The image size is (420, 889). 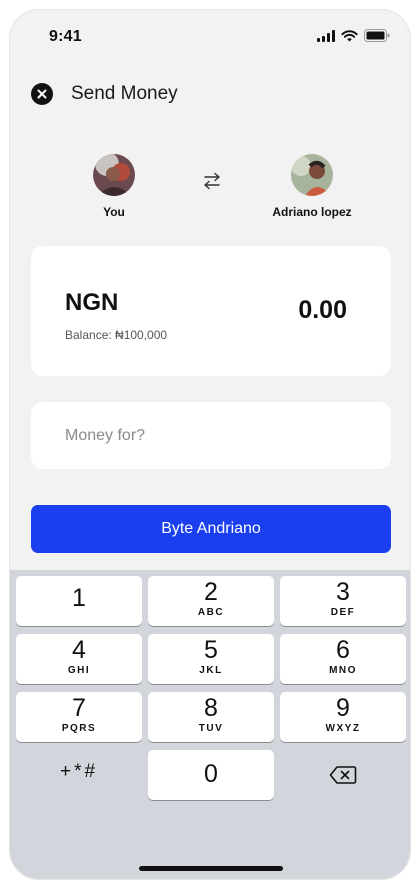 I want to click on wifi-icon, so click(x=349, y=35).